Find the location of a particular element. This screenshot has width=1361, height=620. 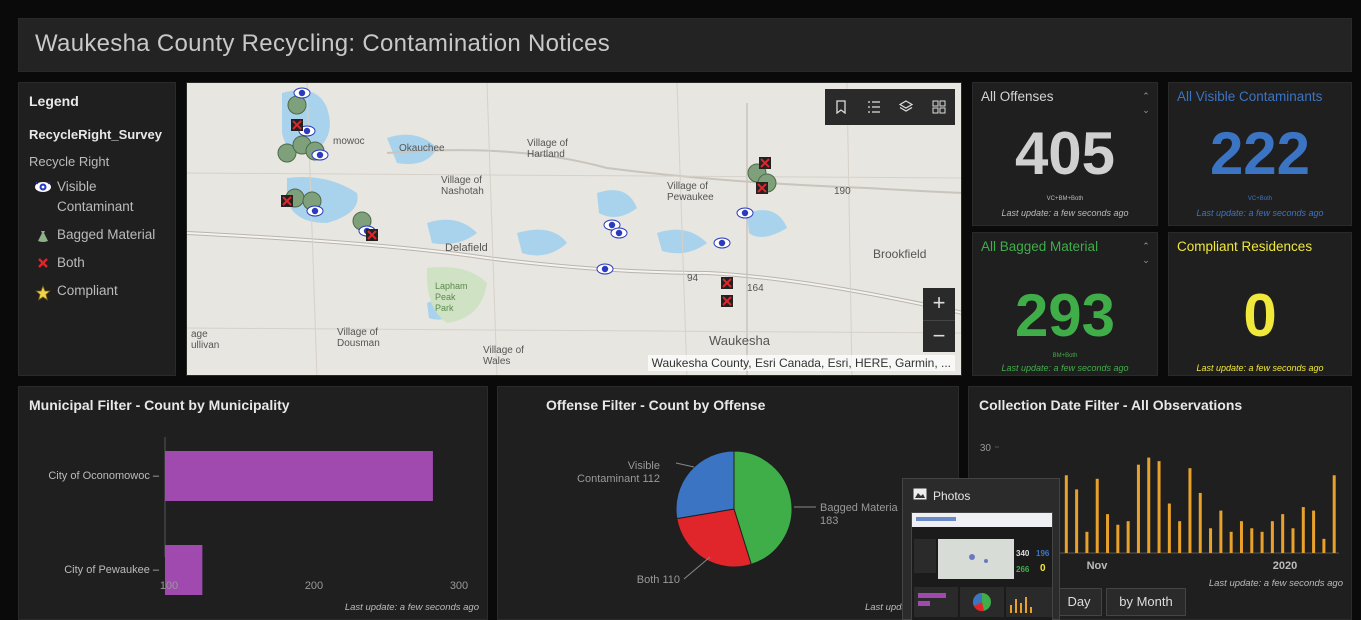

photos-header: Photos is located at coordinates (941, 495).